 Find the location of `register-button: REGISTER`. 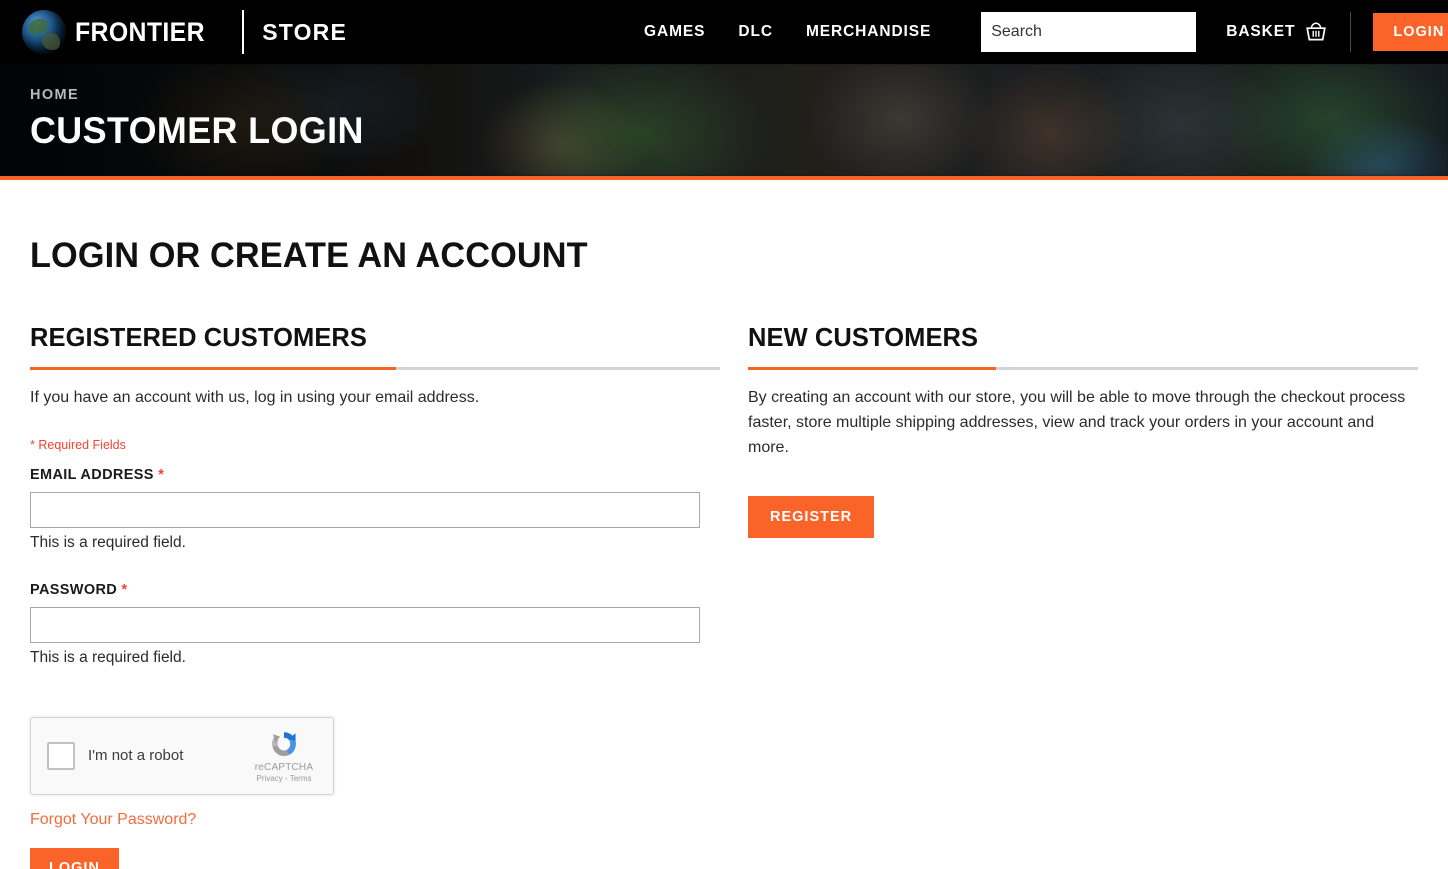

register-button: REGISTER is located at coordinates (811, 517).